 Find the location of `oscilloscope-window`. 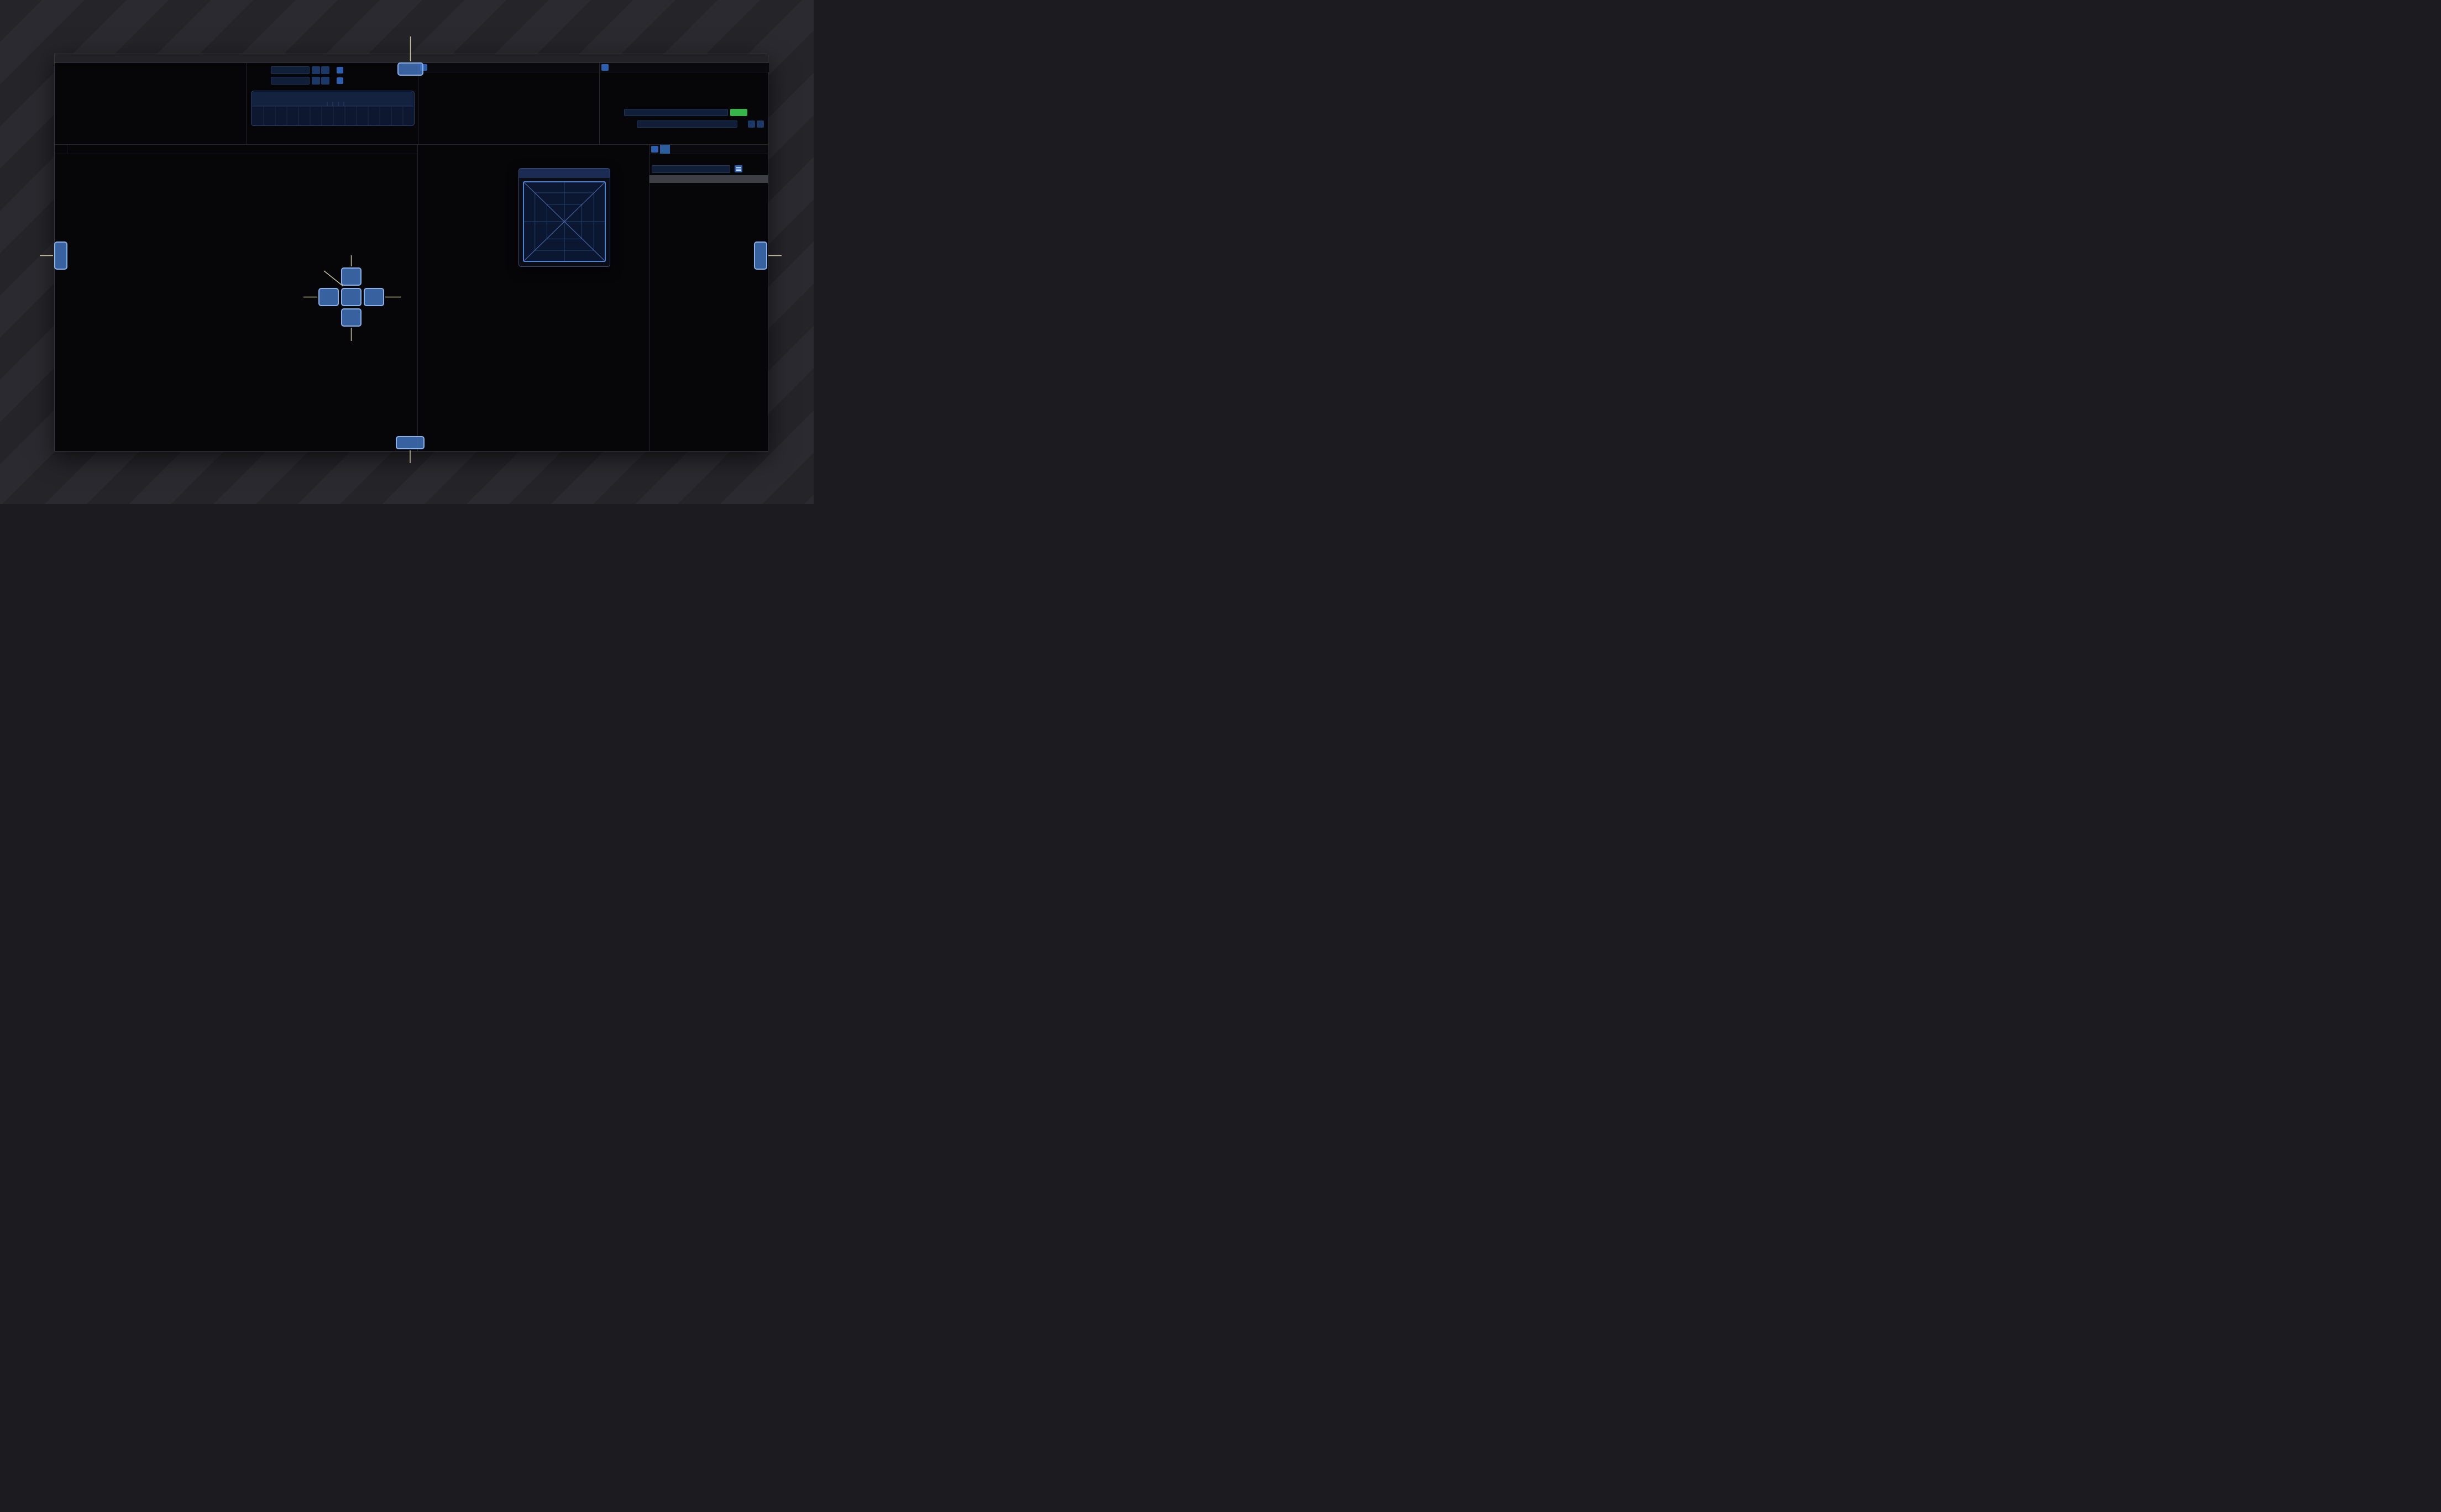

oscilloscope-window is located at coordinates (564, 217).